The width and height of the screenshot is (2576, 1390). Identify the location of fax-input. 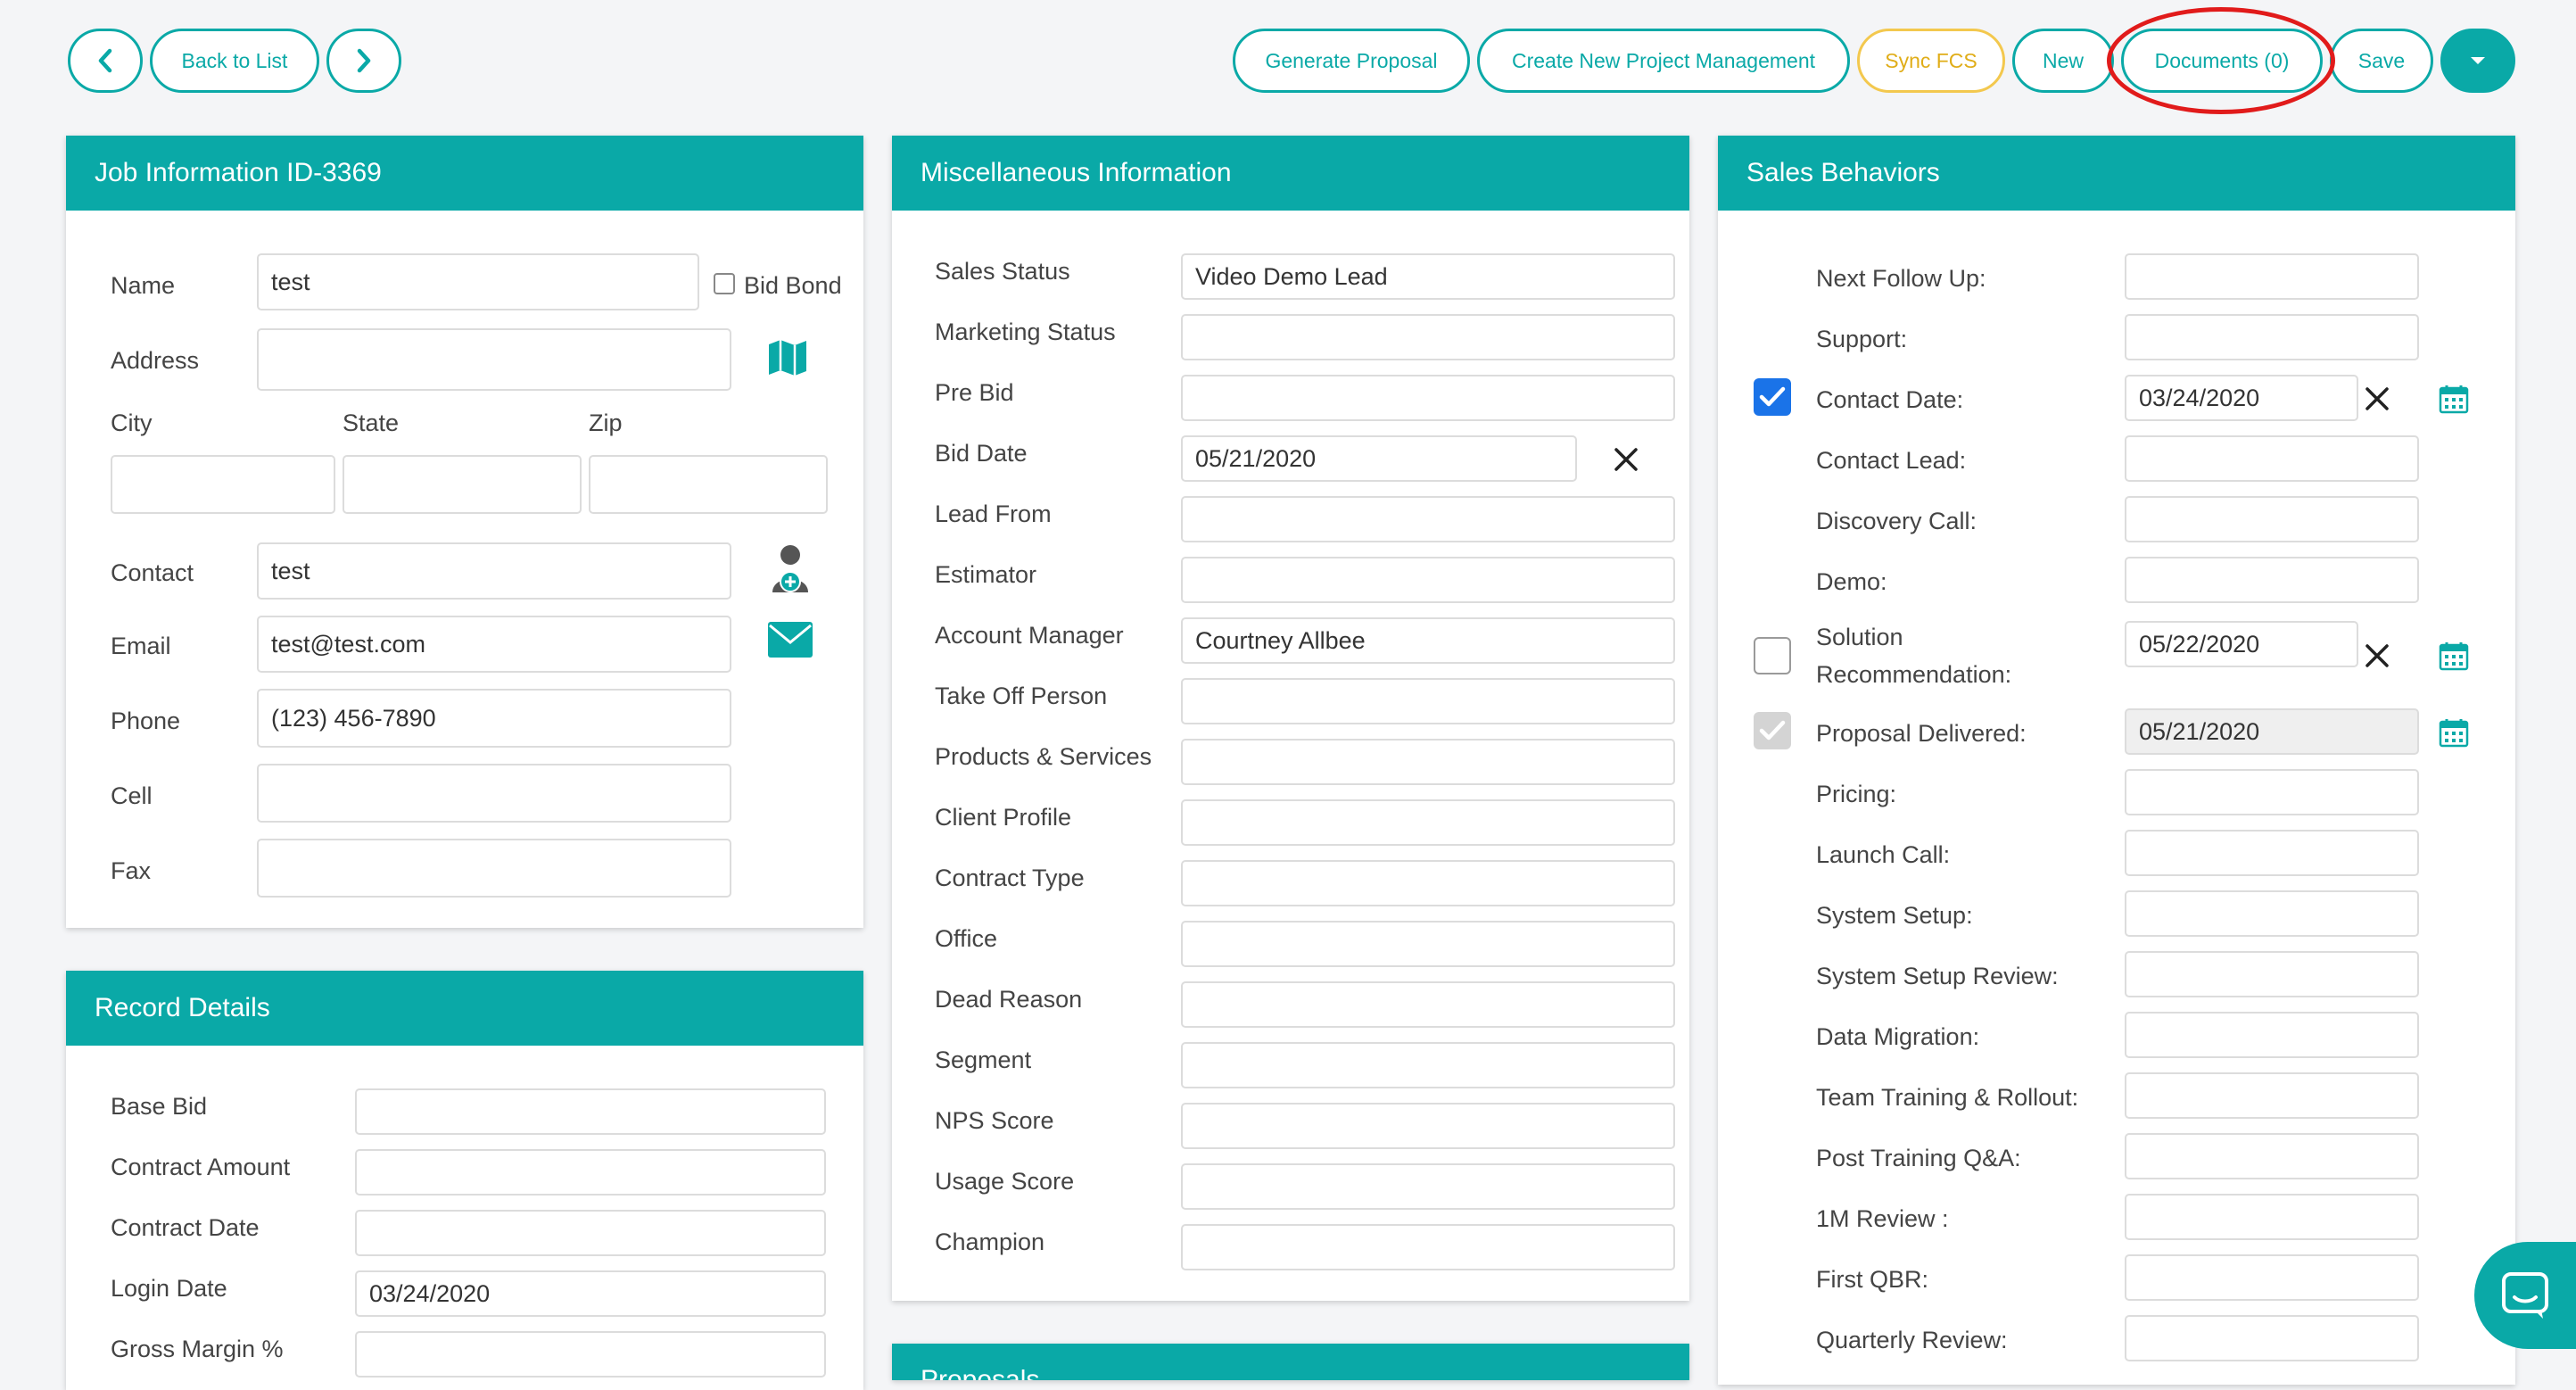
(494, 868).